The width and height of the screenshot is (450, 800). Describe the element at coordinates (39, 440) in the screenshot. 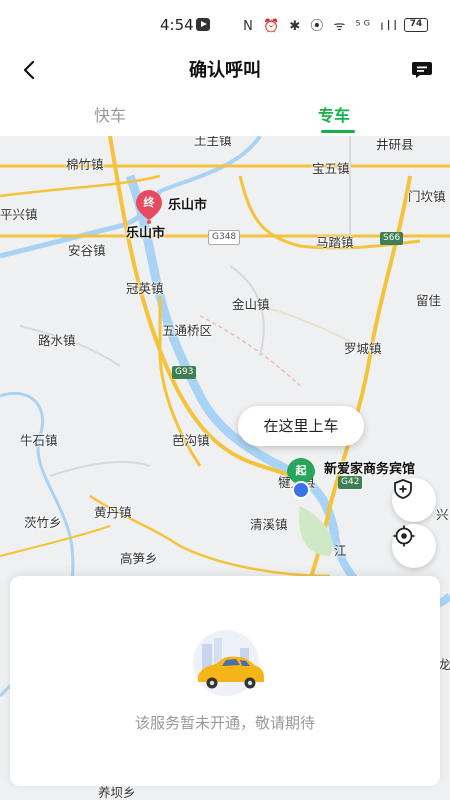

I see `place-label: 牛石镇` at that location.